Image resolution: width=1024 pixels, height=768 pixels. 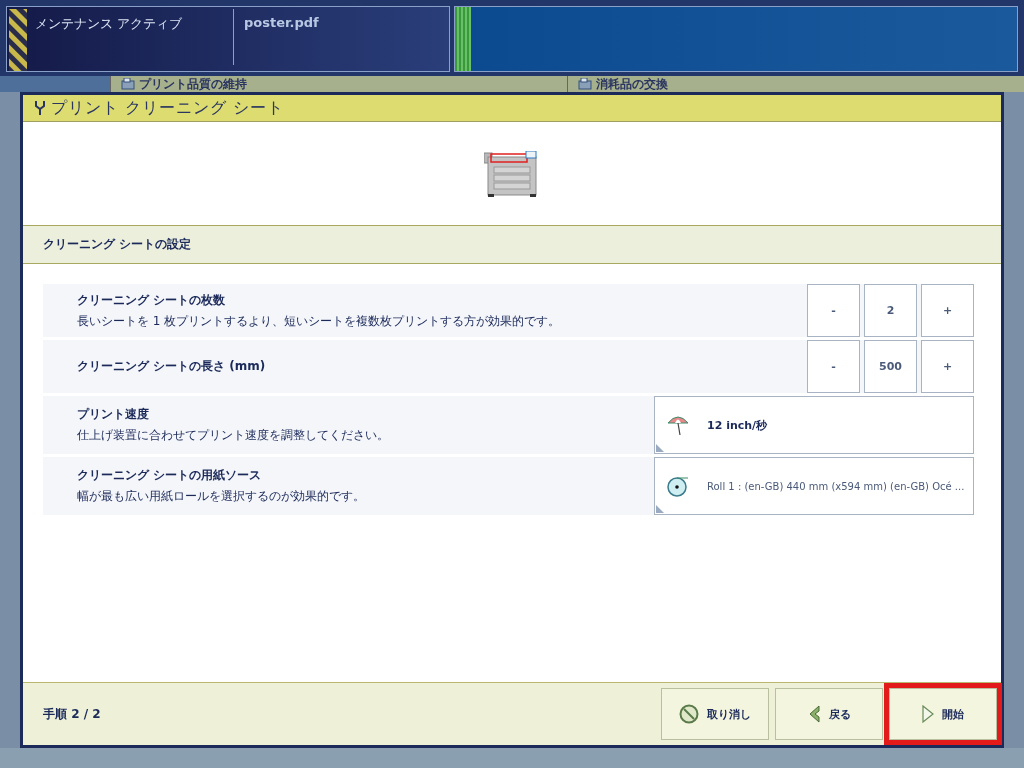 I want to click on paper-roll-icon, so click(x=678, y=486).